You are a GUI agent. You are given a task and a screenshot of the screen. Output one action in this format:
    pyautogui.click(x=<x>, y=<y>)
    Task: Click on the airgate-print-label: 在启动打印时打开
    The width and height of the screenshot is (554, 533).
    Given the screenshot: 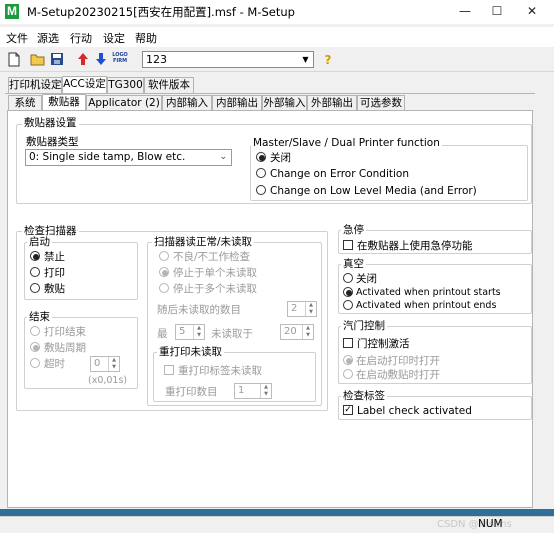 What is the action you would take?
    pyautogui.click(x=398, y=361)
    